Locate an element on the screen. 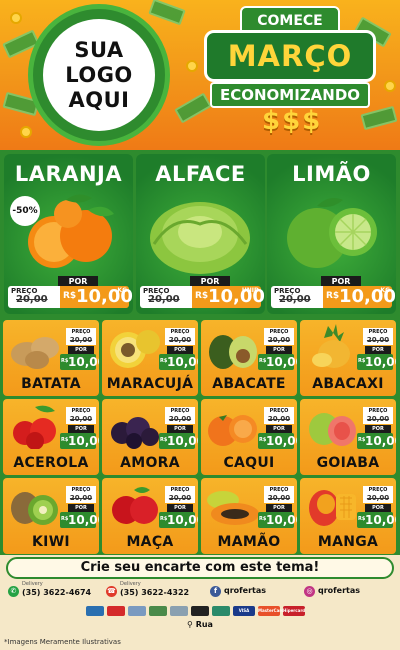  logo-line-3: AQUI is located at coordinates (99, 99).